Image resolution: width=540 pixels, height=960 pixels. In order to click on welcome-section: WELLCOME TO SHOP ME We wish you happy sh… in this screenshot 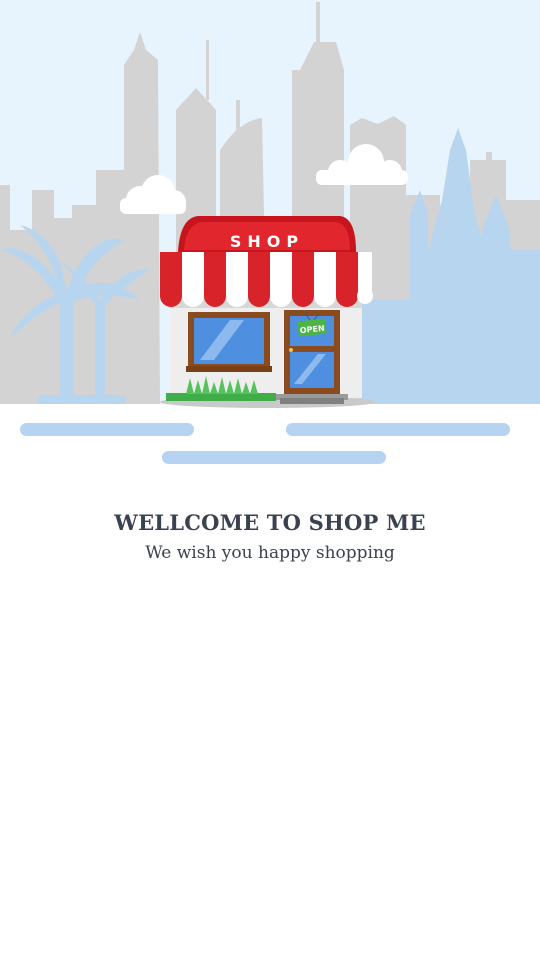, I will do `click(270, 536)`.